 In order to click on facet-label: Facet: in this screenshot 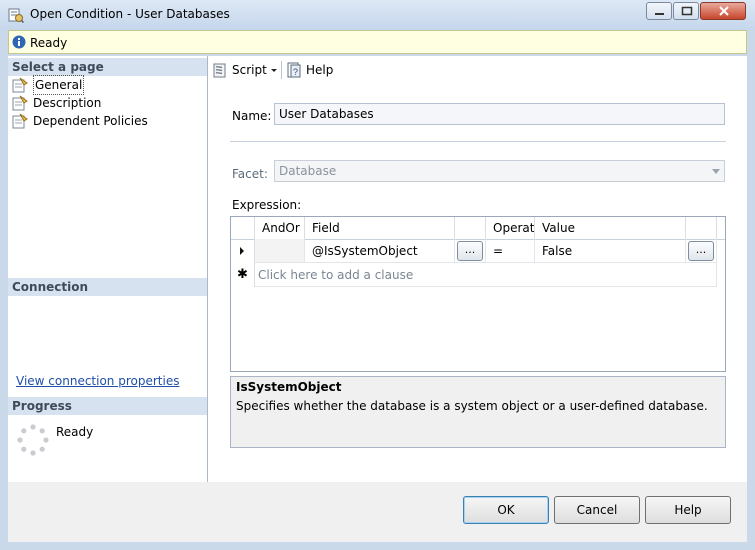, I will do `click(250, 174)`.